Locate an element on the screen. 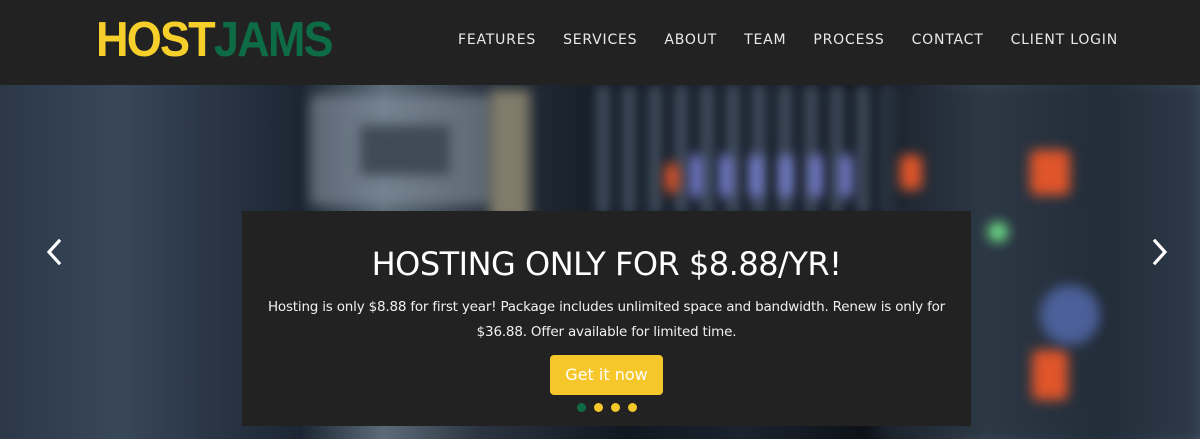 The height and width of the screenshot is (439, 1200). slide-title: HOSTING ONLY FOR $8.88/YR! is located at coordinates (606, 264).